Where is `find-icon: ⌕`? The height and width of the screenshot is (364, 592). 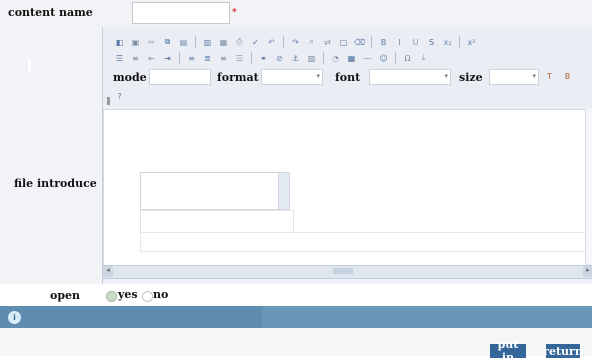
find-icon: ⌕ is located at coordinates (311, 42).